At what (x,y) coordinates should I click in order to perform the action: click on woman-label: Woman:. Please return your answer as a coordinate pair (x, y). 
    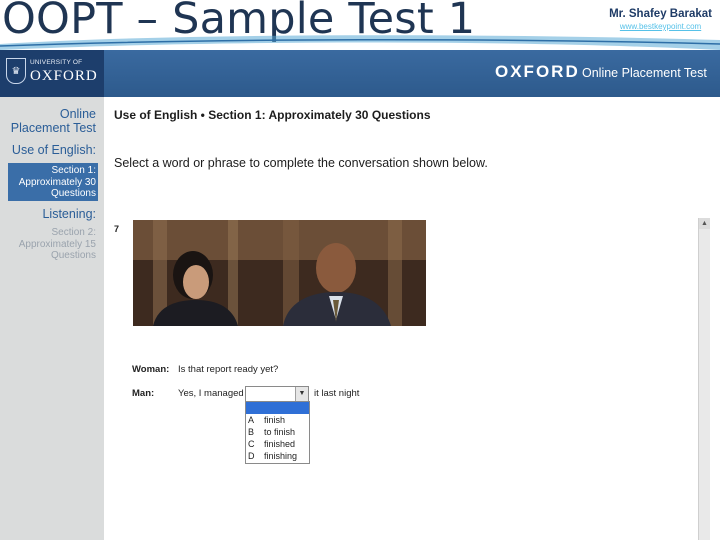
    Looking at the image, I should click on (151, 369).